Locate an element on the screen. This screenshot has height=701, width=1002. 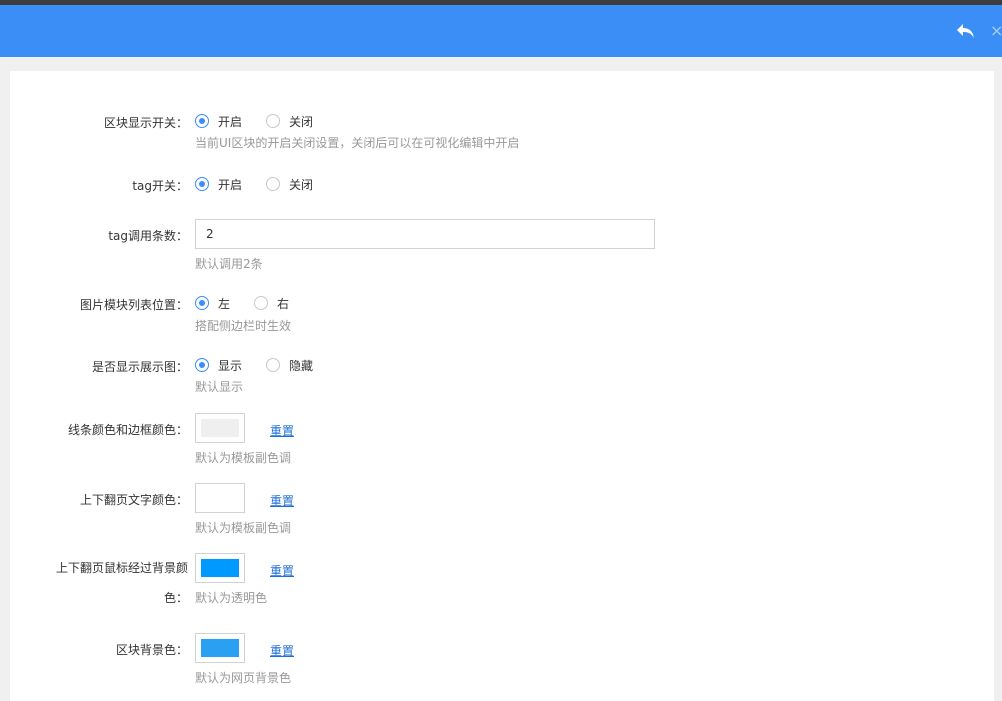
block-switch-radios: 开启 关闭 is located at coordinates (266, 121).